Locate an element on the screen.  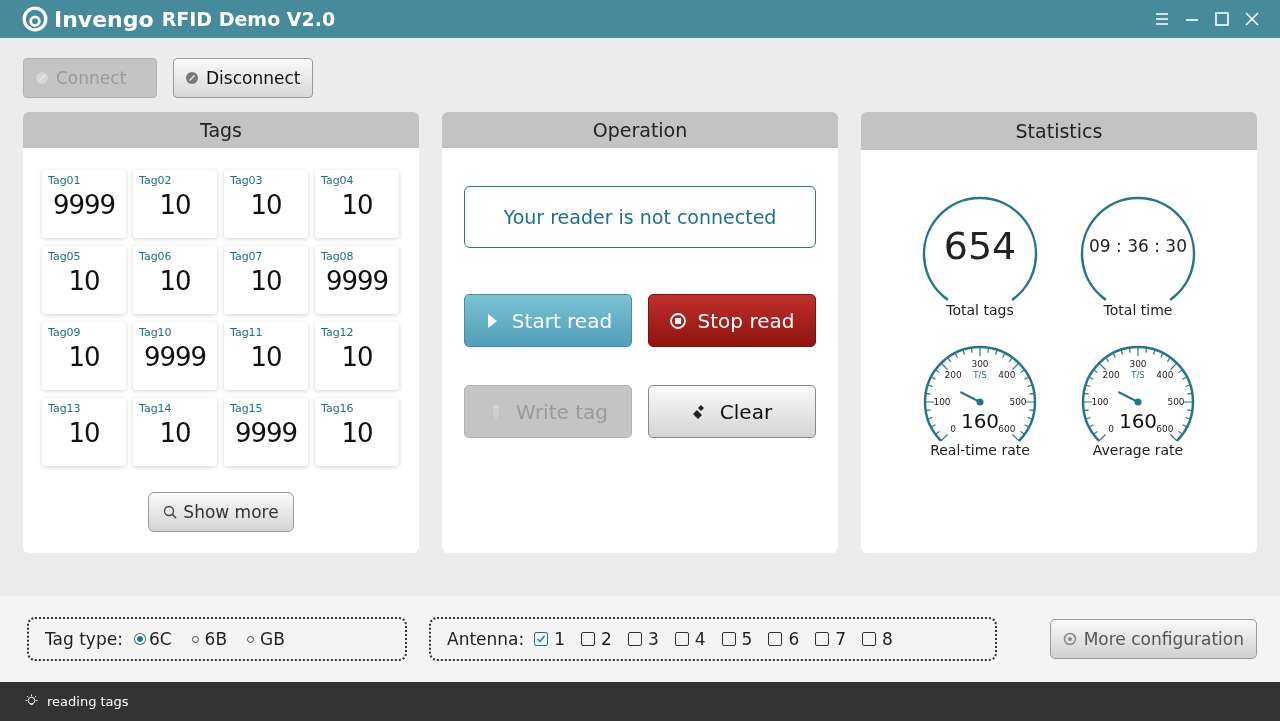
disconnect-button: Disconnect is located at coordinates (243, 78).